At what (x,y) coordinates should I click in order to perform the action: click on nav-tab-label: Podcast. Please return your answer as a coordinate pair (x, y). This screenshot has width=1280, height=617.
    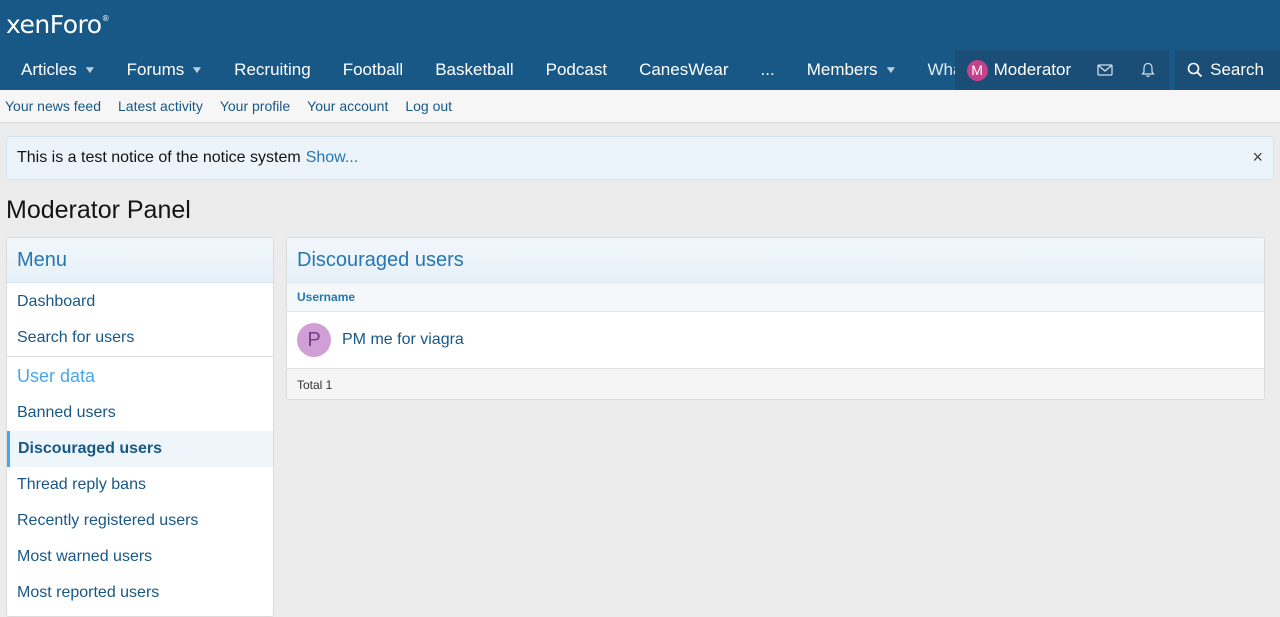
    Looking at the image, I should click on (576, 69).